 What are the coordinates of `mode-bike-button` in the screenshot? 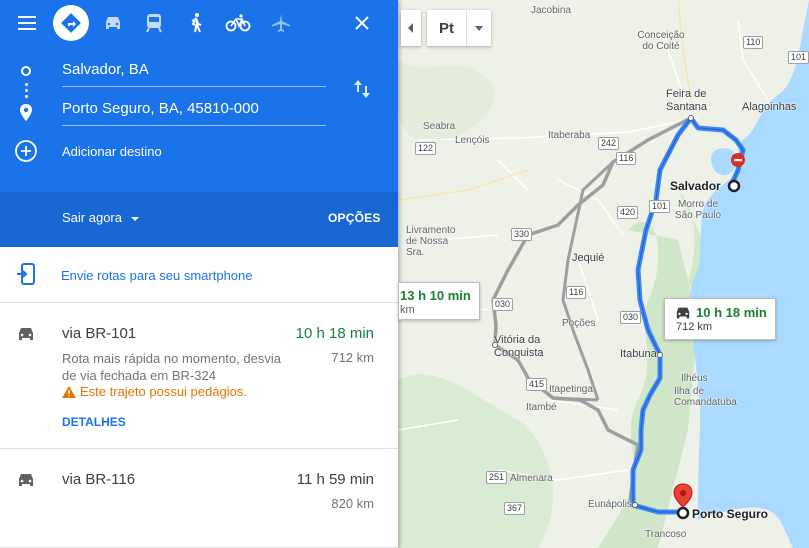 It's located at (238, 23).